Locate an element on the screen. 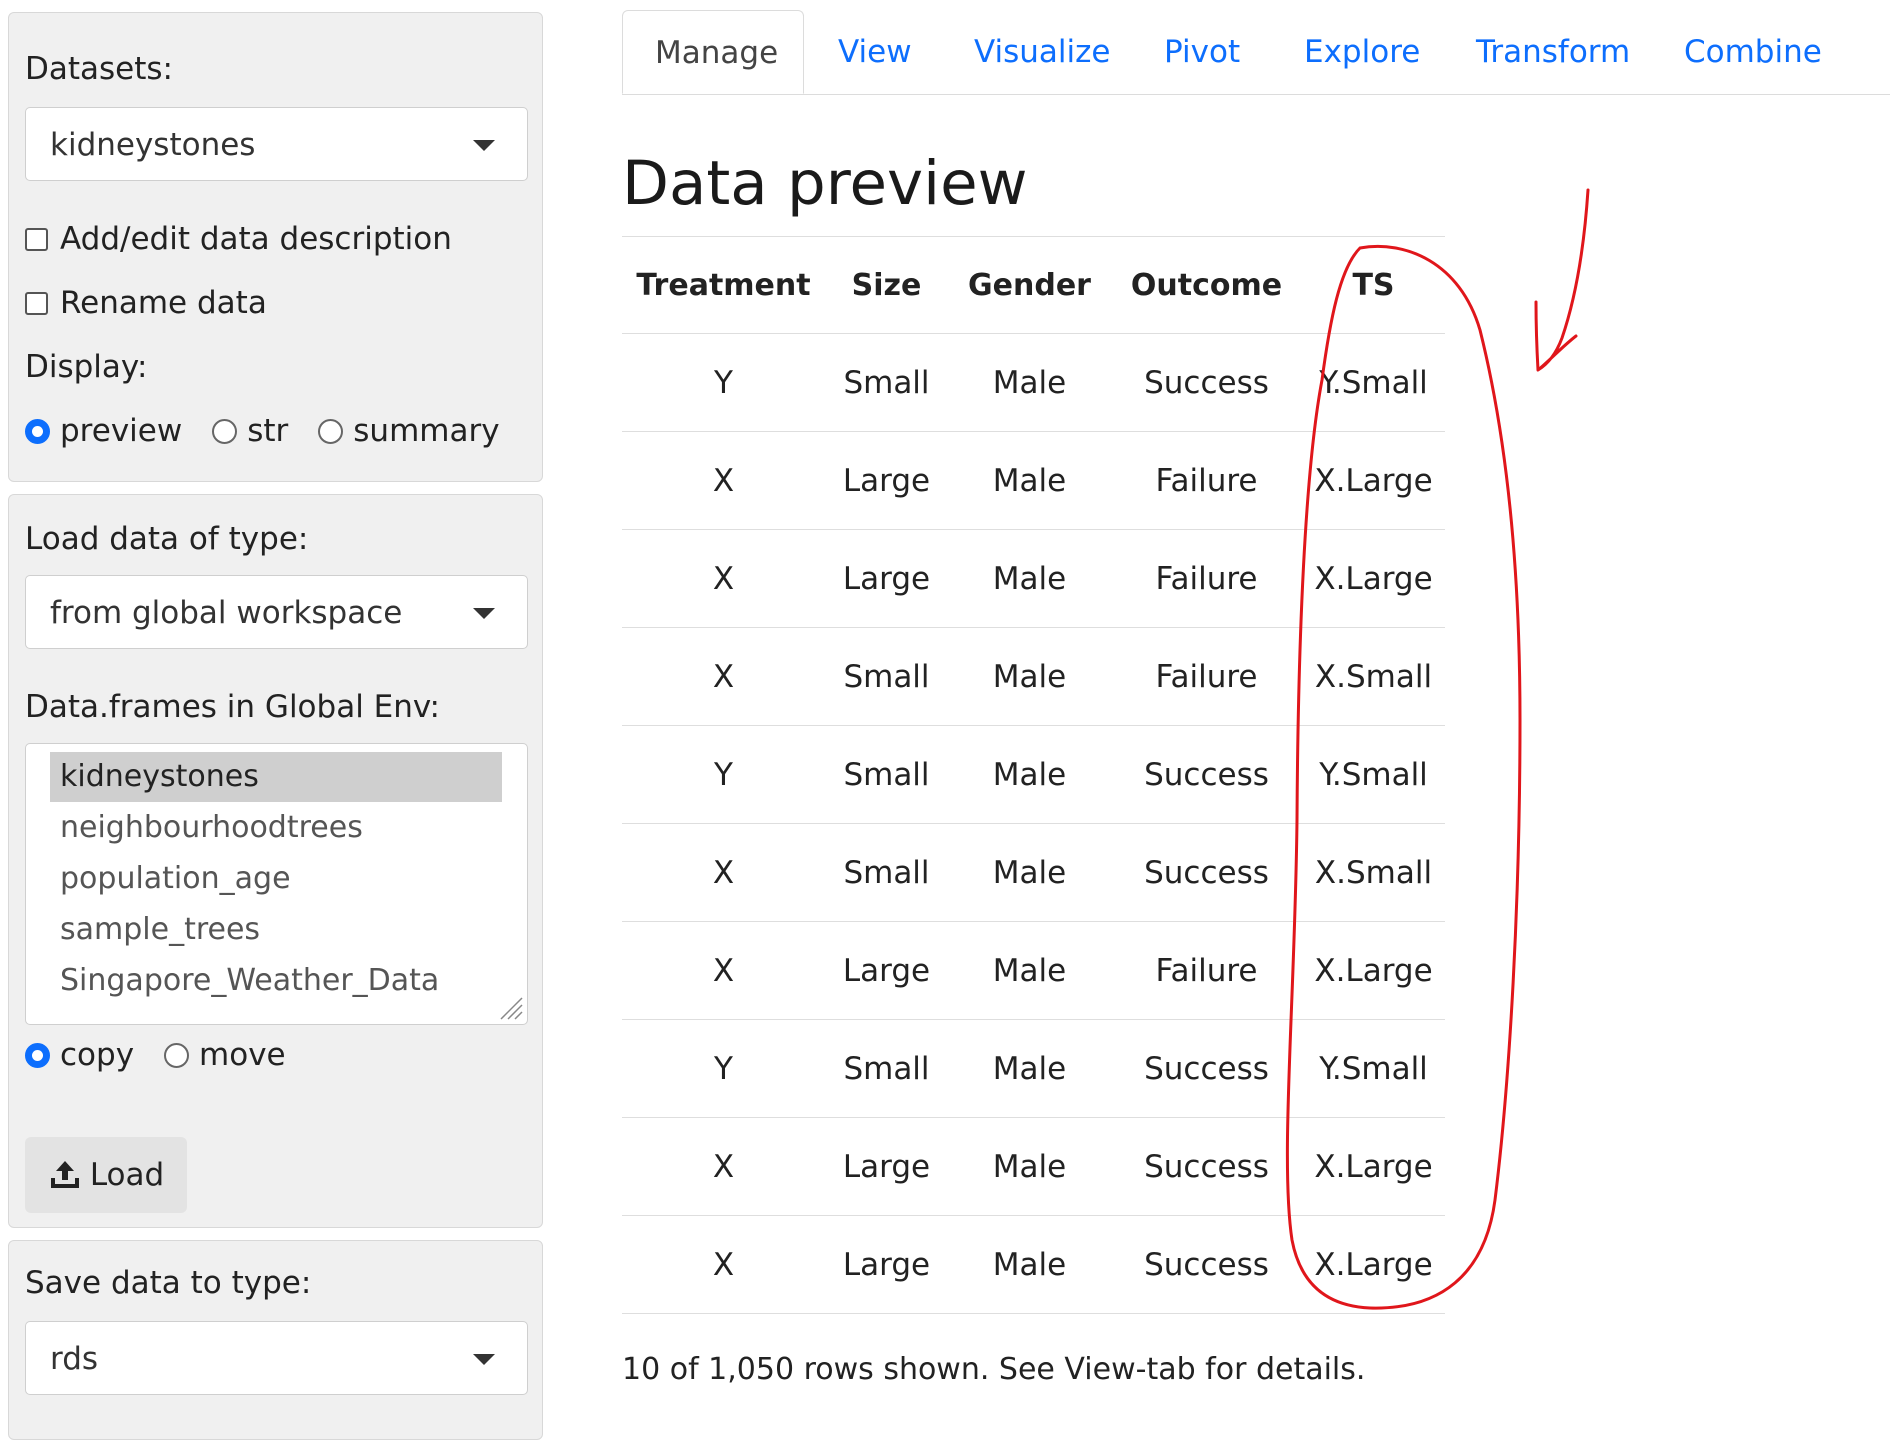  table-header-row: Treatment Size Gender Outcome TS is located at coordinates (1033, 285).